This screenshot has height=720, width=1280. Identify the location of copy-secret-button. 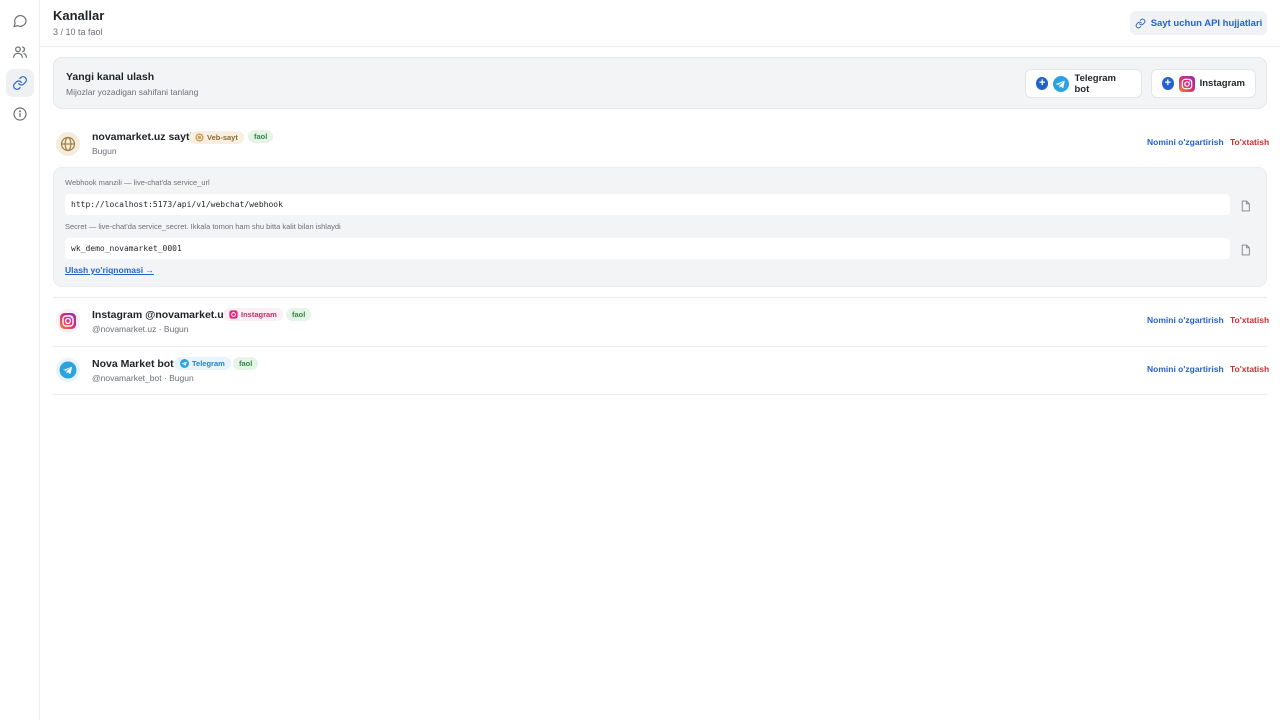
(1246, 250).